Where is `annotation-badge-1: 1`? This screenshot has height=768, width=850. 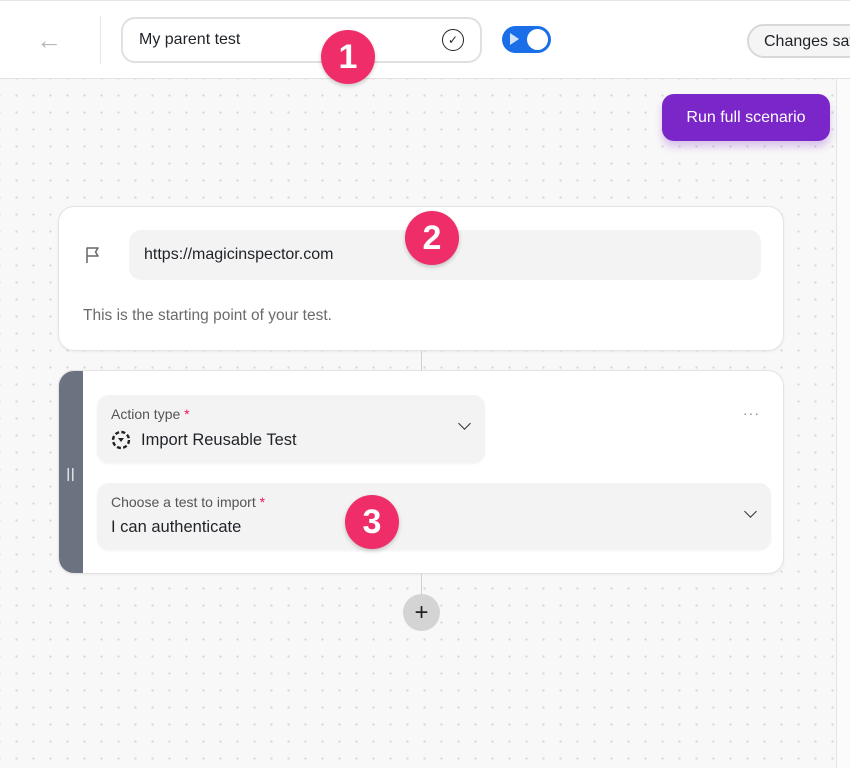 annotation-badge-1: 1 is located at coordinates (348, 57).